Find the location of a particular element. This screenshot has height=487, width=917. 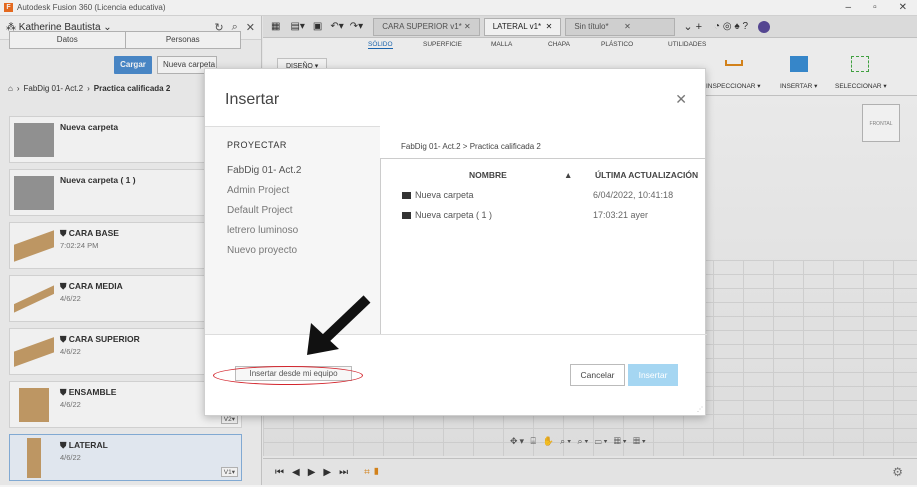

file-date: 6/04/2022, 10:41:18 is located at coordinates (633, 195).